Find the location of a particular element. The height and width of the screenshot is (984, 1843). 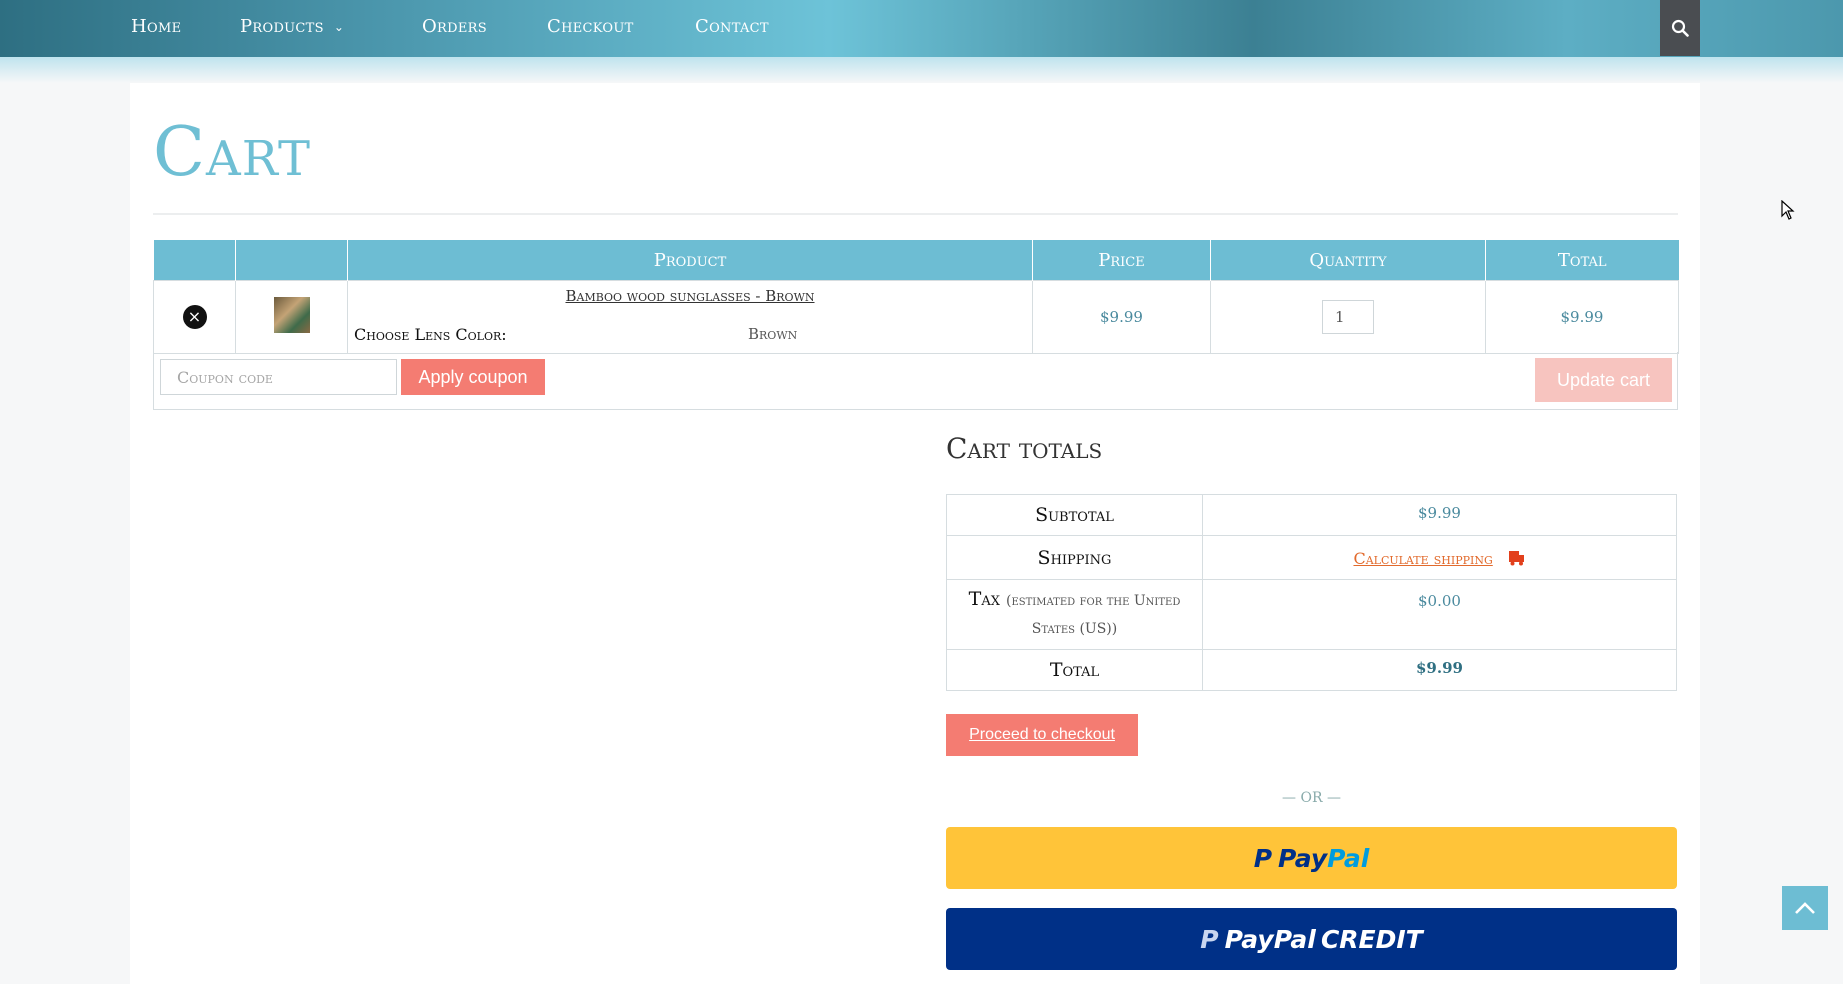

col-header-remove is located at coordinates (194, 260).